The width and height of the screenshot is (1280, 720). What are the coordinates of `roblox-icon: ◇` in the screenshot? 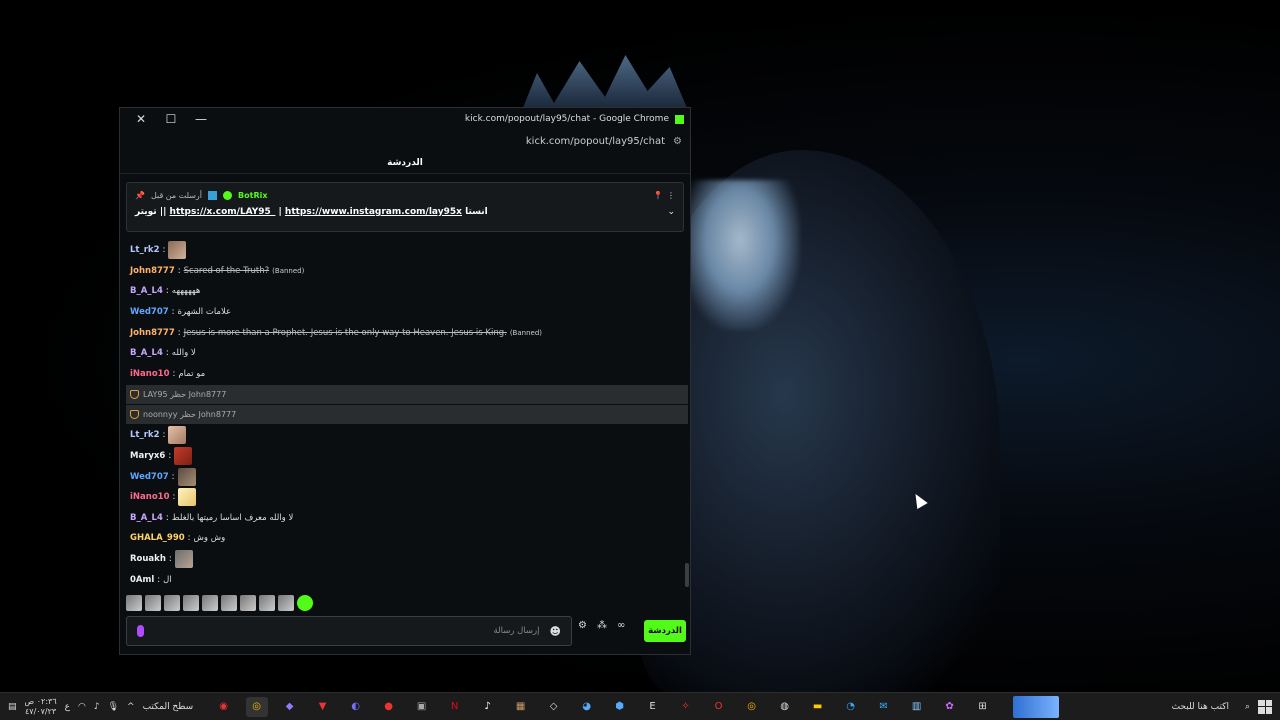 It's located at (554, 707).